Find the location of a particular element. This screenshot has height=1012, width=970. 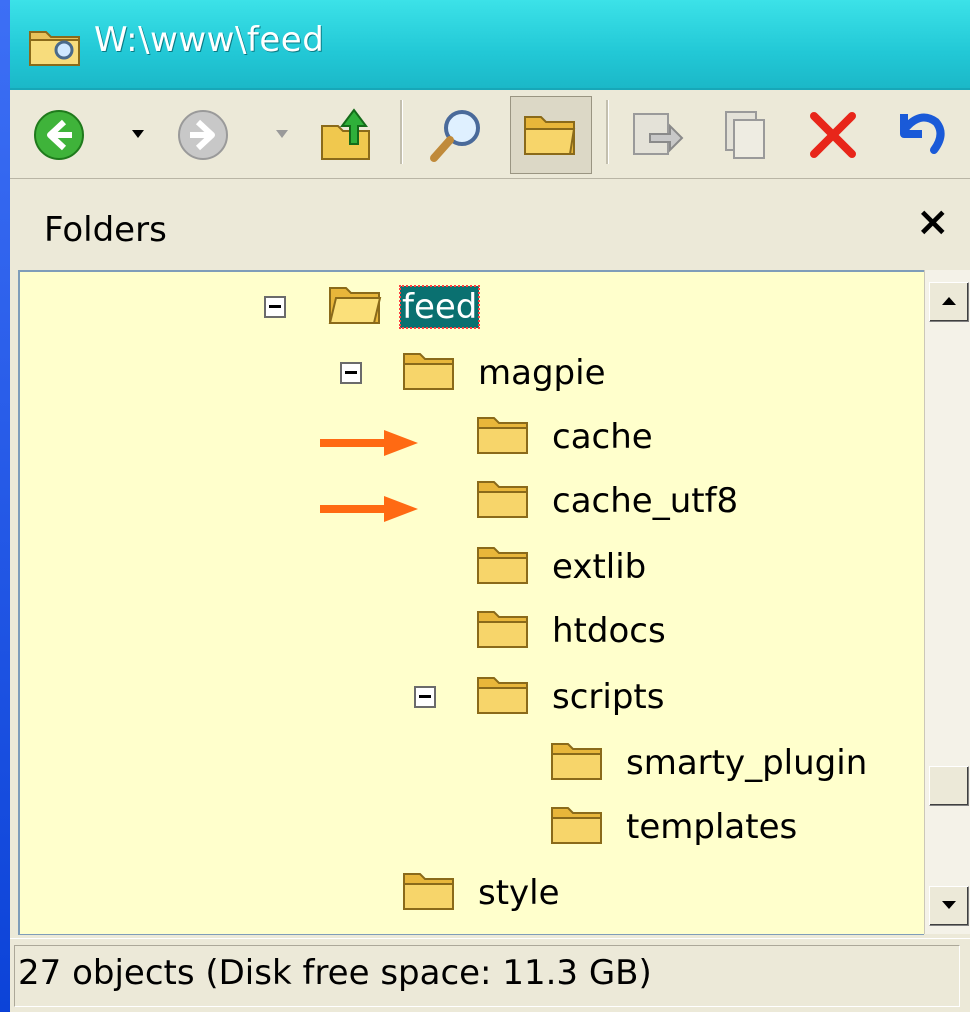

undo-icon is located at coordinates (920, 133).